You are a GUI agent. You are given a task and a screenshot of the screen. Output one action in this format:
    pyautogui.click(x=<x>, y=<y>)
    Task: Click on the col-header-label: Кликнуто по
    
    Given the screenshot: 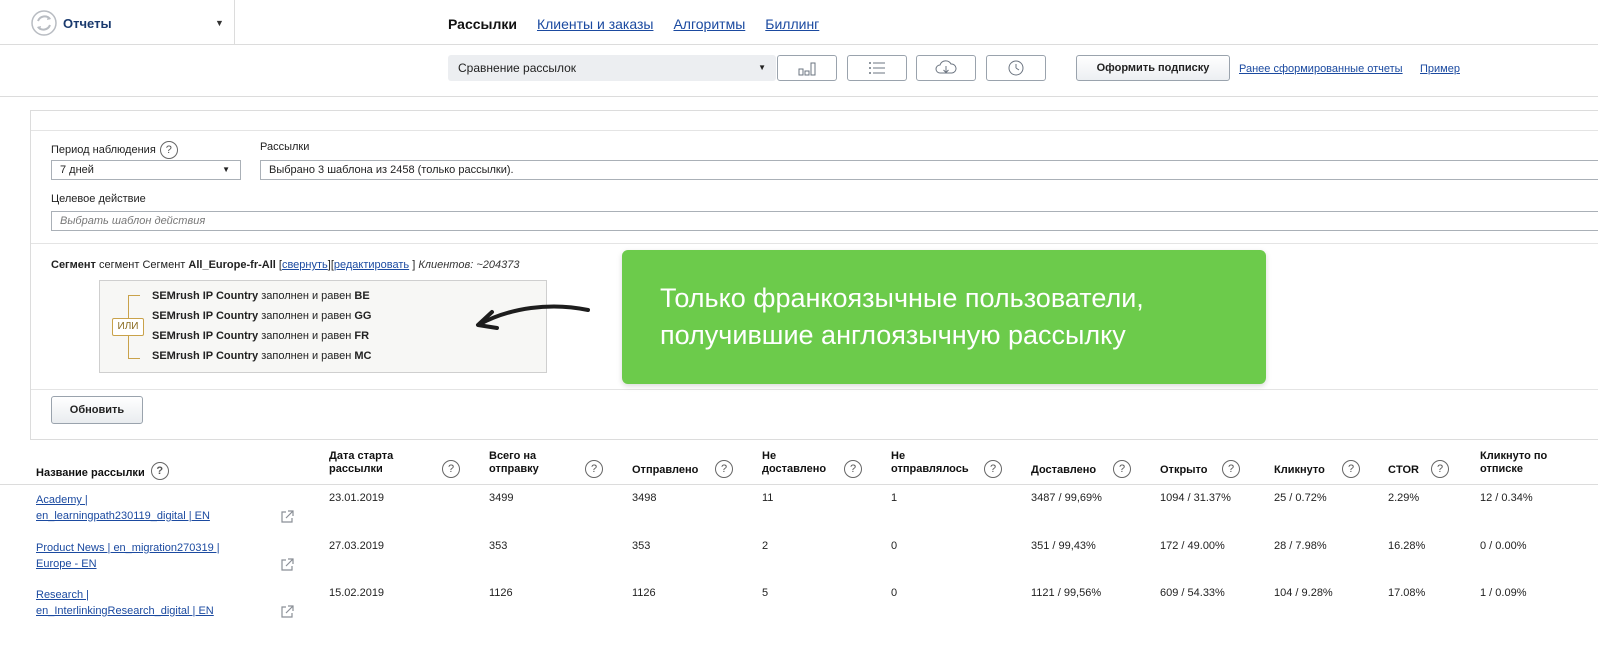 What is the action you would take?
    pyautogui.click(x=1514, y=456)
    